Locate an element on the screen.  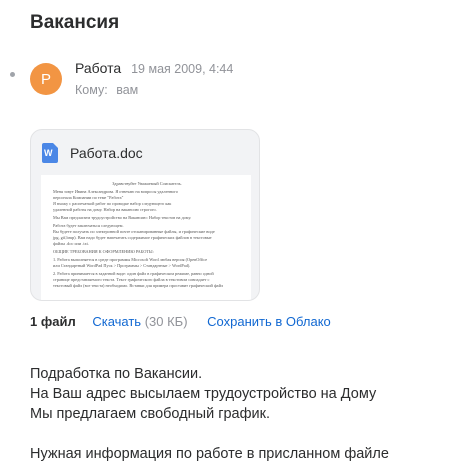
sender-avatar: Р is located at coordinates (46, 79).